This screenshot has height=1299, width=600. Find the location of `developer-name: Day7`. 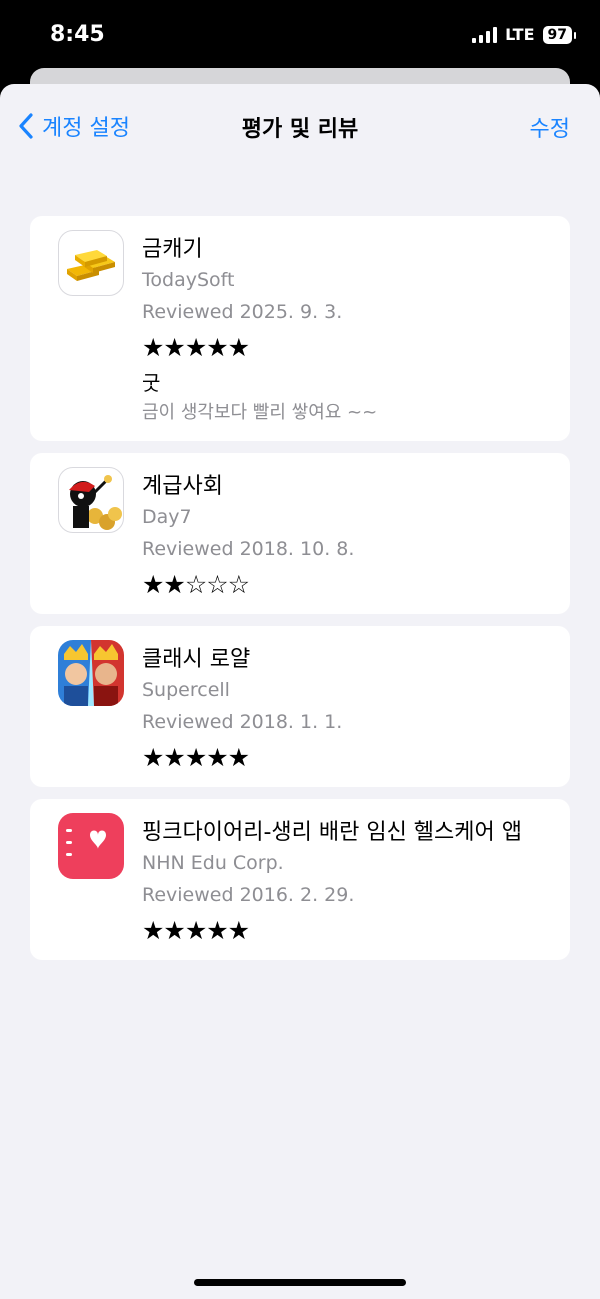

developer-name: Day7 is located at coordinates (167, 517).